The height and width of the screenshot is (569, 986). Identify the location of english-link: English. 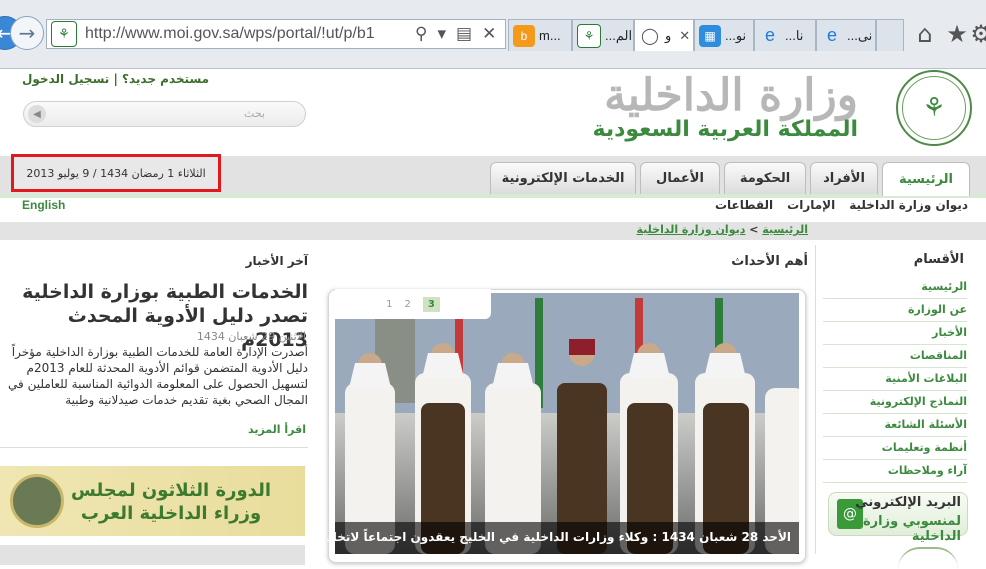
(43, 205).